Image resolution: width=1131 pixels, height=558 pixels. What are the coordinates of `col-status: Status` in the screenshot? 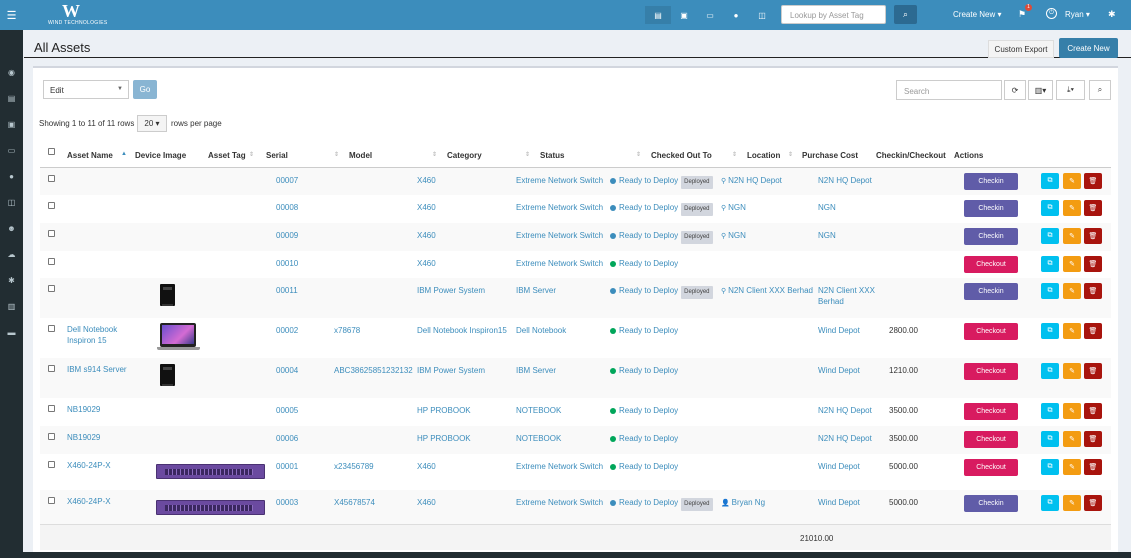 It's located at (552, 155).